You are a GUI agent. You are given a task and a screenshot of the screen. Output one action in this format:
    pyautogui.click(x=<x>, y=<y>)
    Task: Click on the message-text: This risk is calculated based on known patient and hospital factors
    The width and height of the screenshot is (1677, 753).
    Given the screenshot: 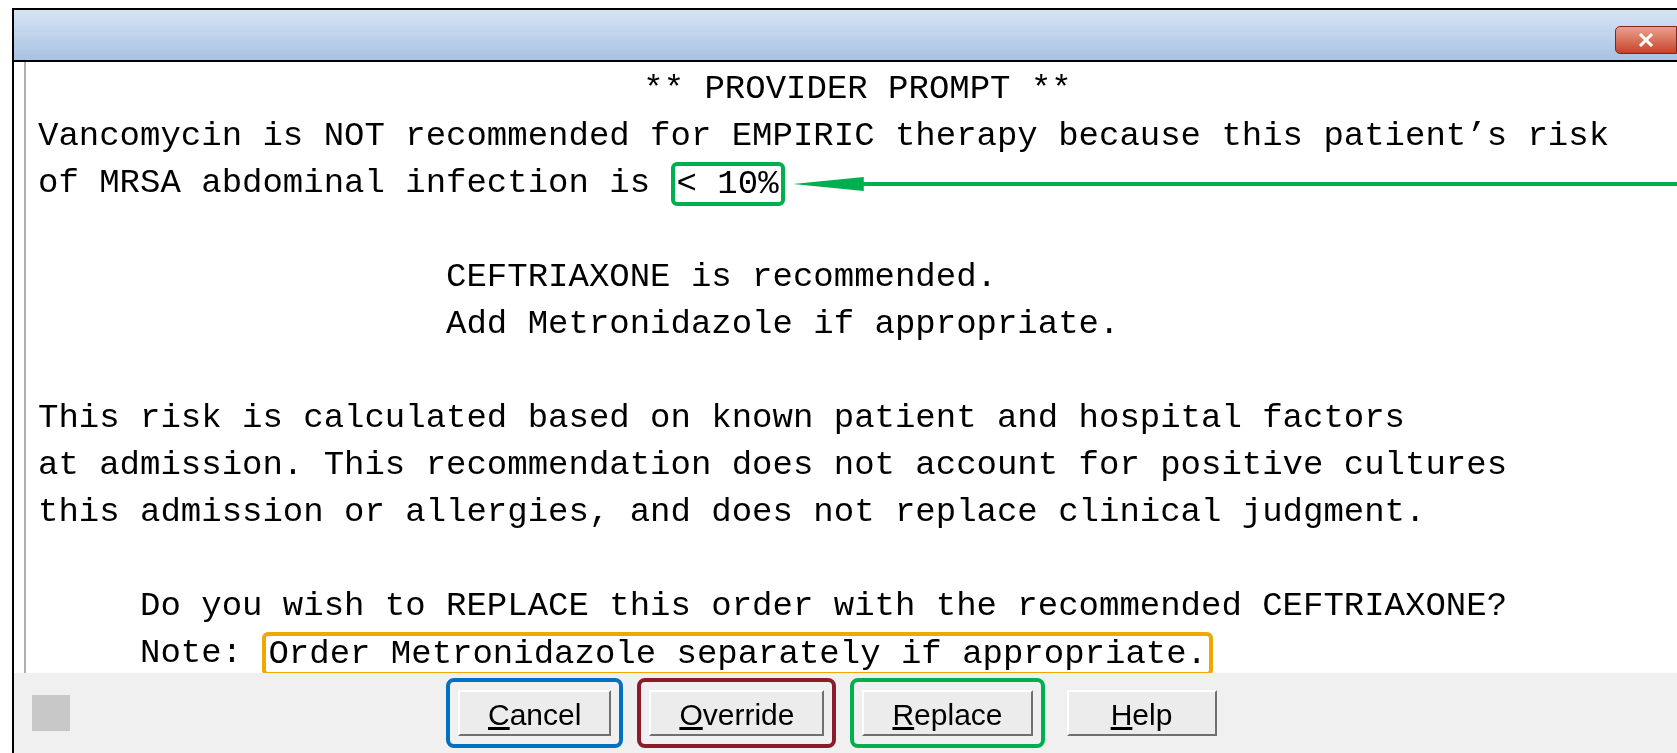 What is the action you would take?
    pyautogui.click(x=722, y=418)
    